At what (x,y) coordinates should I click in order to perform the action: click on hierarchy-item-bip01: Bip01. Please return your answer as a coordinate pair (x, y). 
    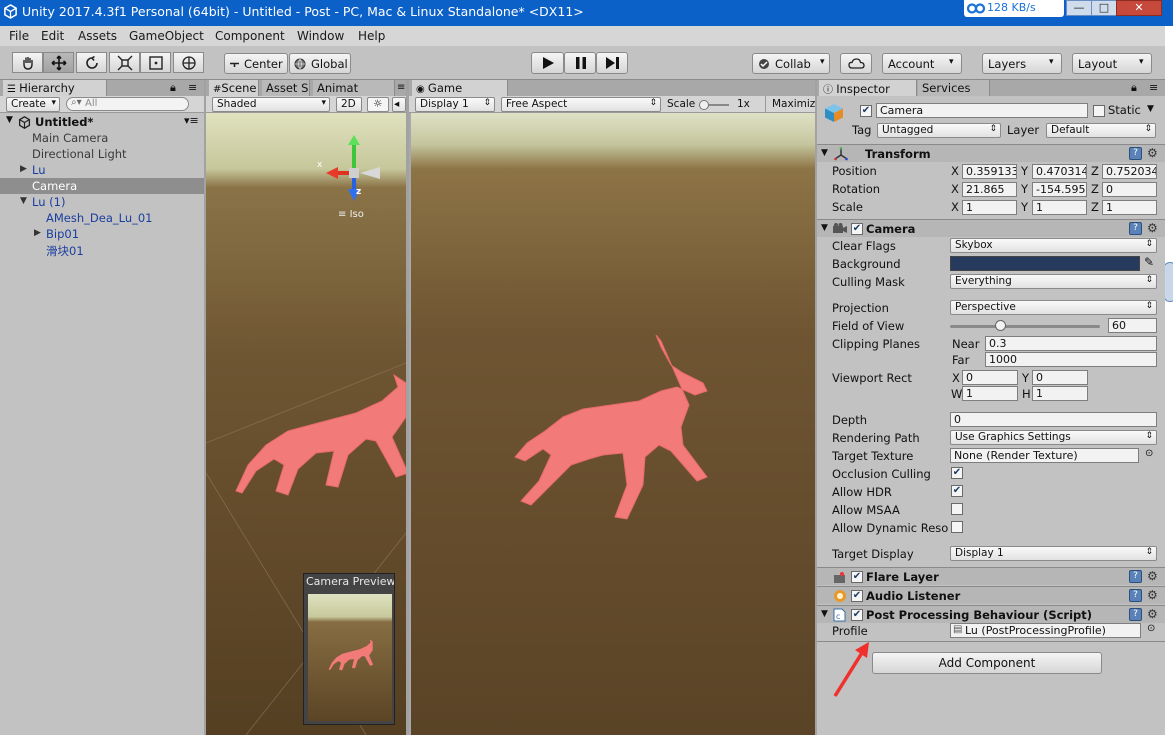
    Looking at the image, I should click on (62, 234).